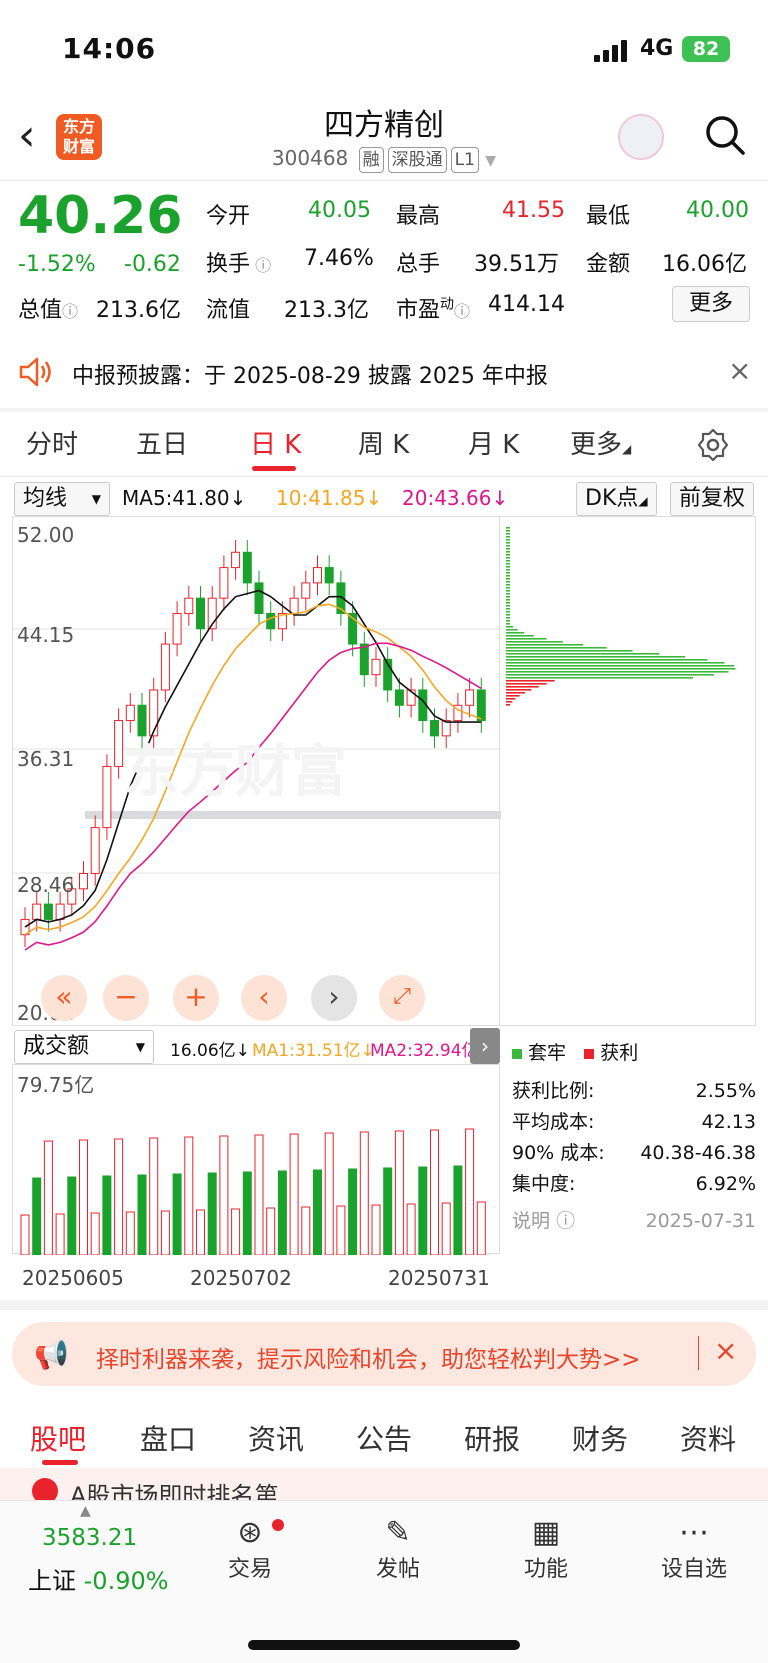 Image resolution: width=768 pixels, height=1663 pixels. Describe the element at coordinates (492, 1438) in the screenshot. I see `tab-research: 研报` at that location.